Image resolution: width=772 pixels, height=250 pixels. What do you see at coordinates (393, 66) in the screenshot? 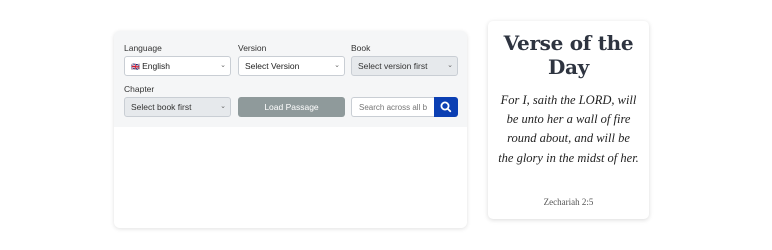
I see `book-value: Select version first` at bounding box center [393, 66].